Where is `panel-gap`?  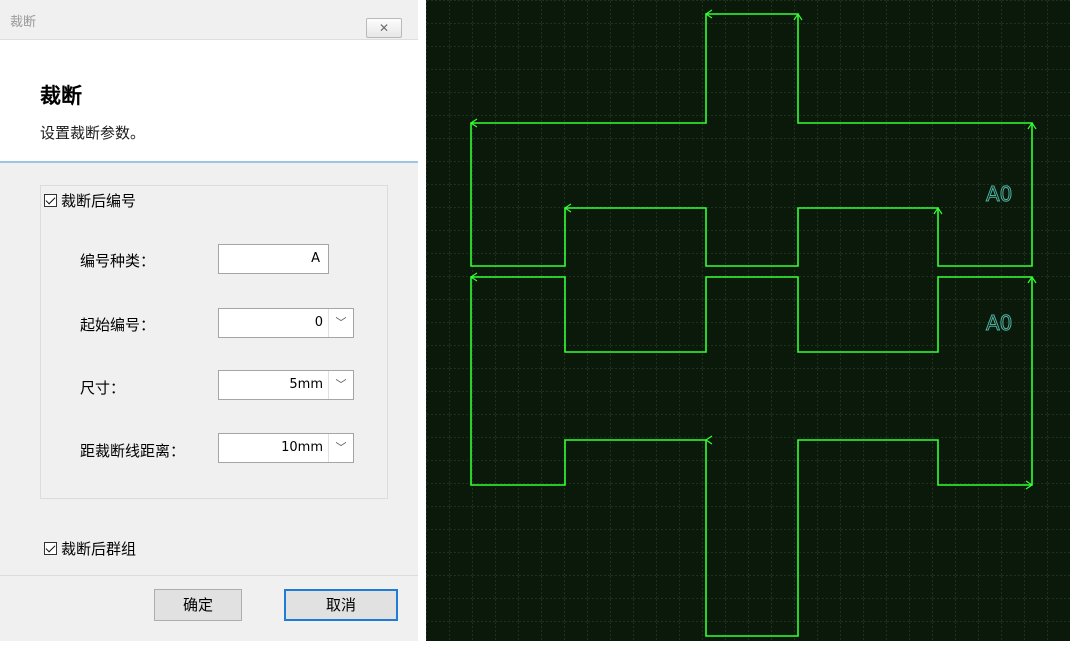
panel-gap is located at coordinates (422, 320).